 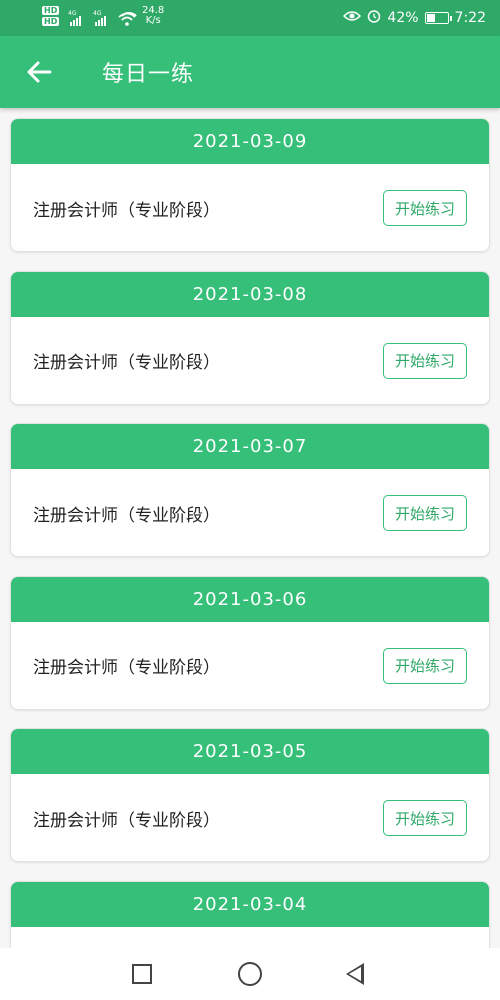 I want to click on practice-card: 2021-03-06 注册会计师（专业阶段） 开始练习, so click(x=250, y=642).